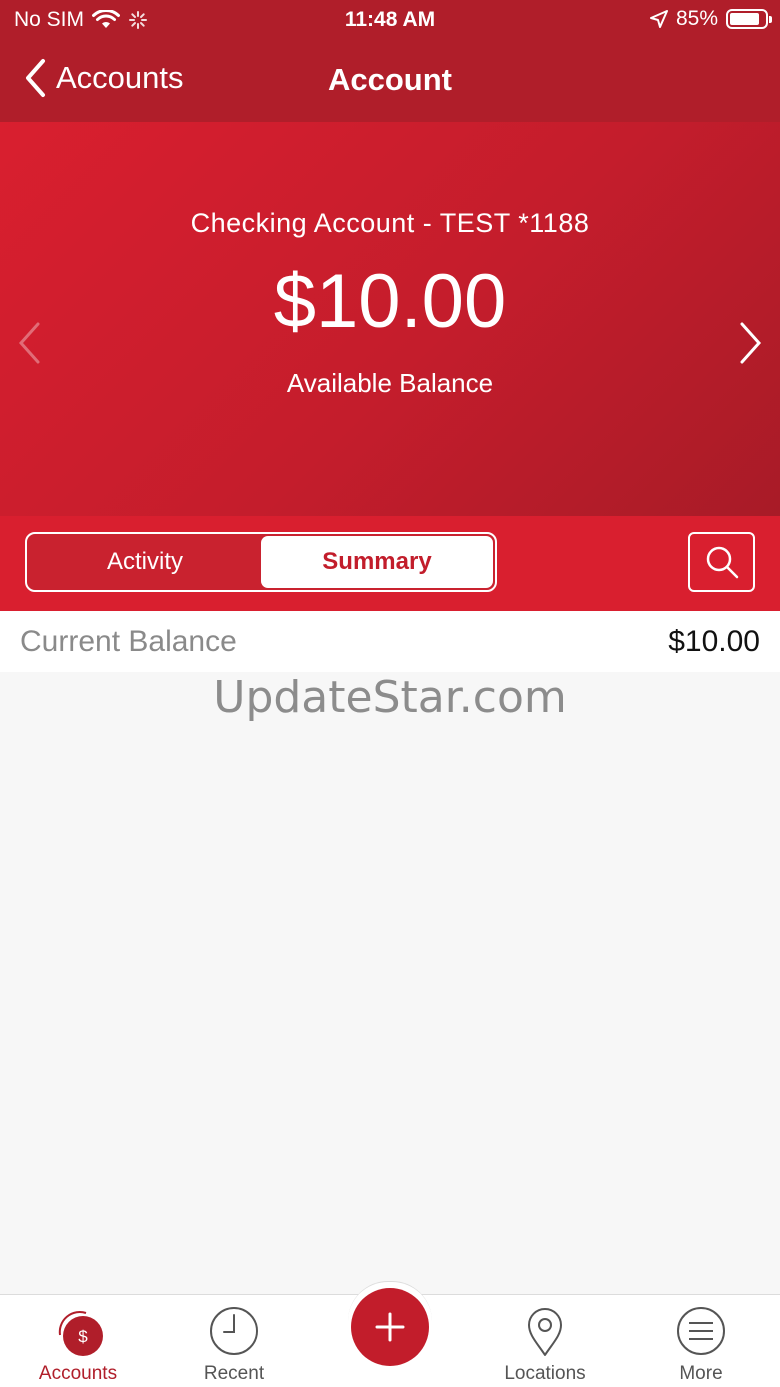  Describe the element at coordinates (701, 1331) in the screenshot. I see `menu-icon` at that location.